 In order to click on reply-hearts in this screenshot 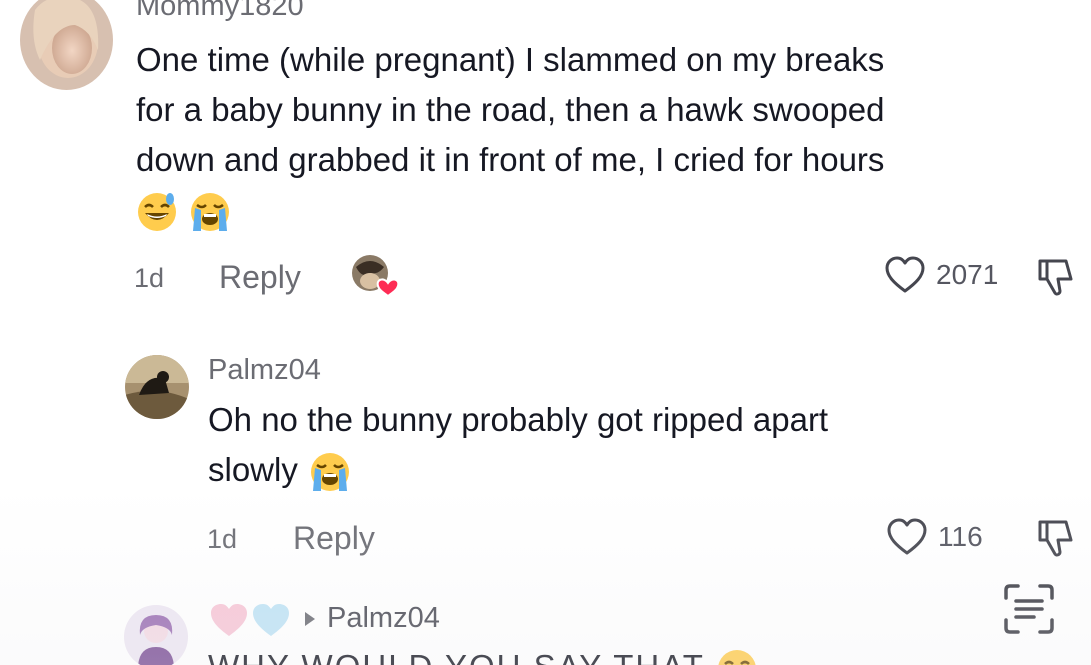, I will do `click(250, 620)`.